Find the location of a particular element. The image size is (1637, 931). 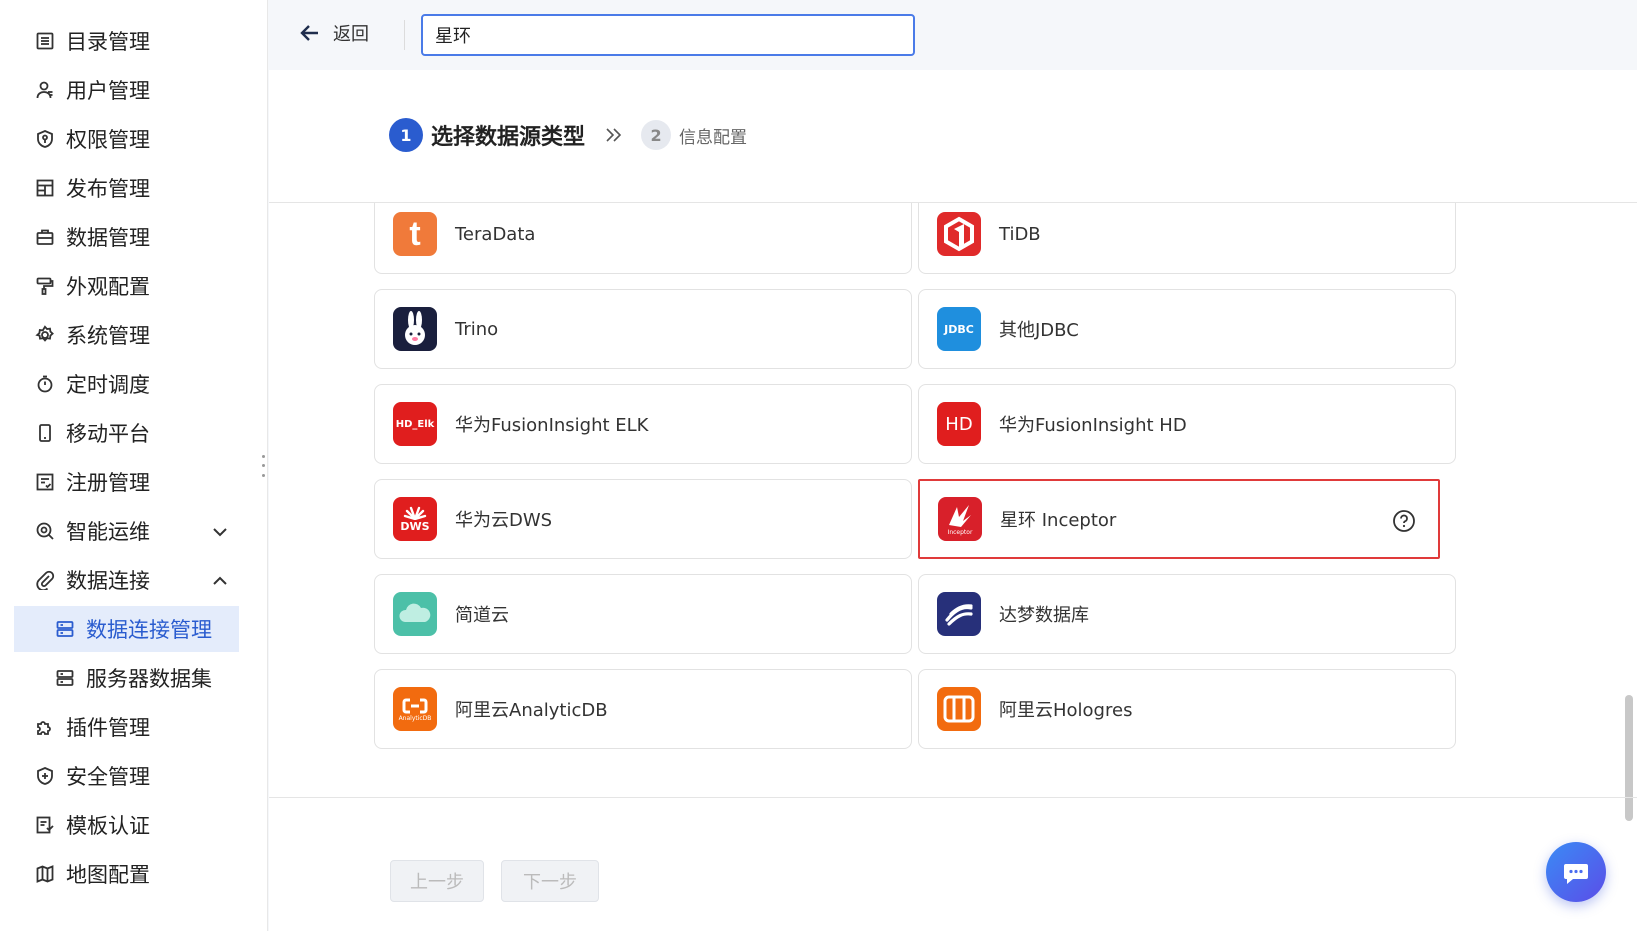

shield-key-icon is located at coordinates (45, 139).